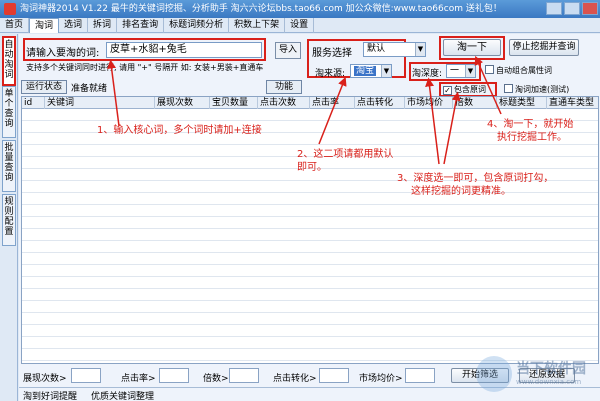 The width and height of the screenshot is (600, 401). I want to click on annotation-3-line1: 3、深度选一即可，包含原词打勾，, so click(475, 178).